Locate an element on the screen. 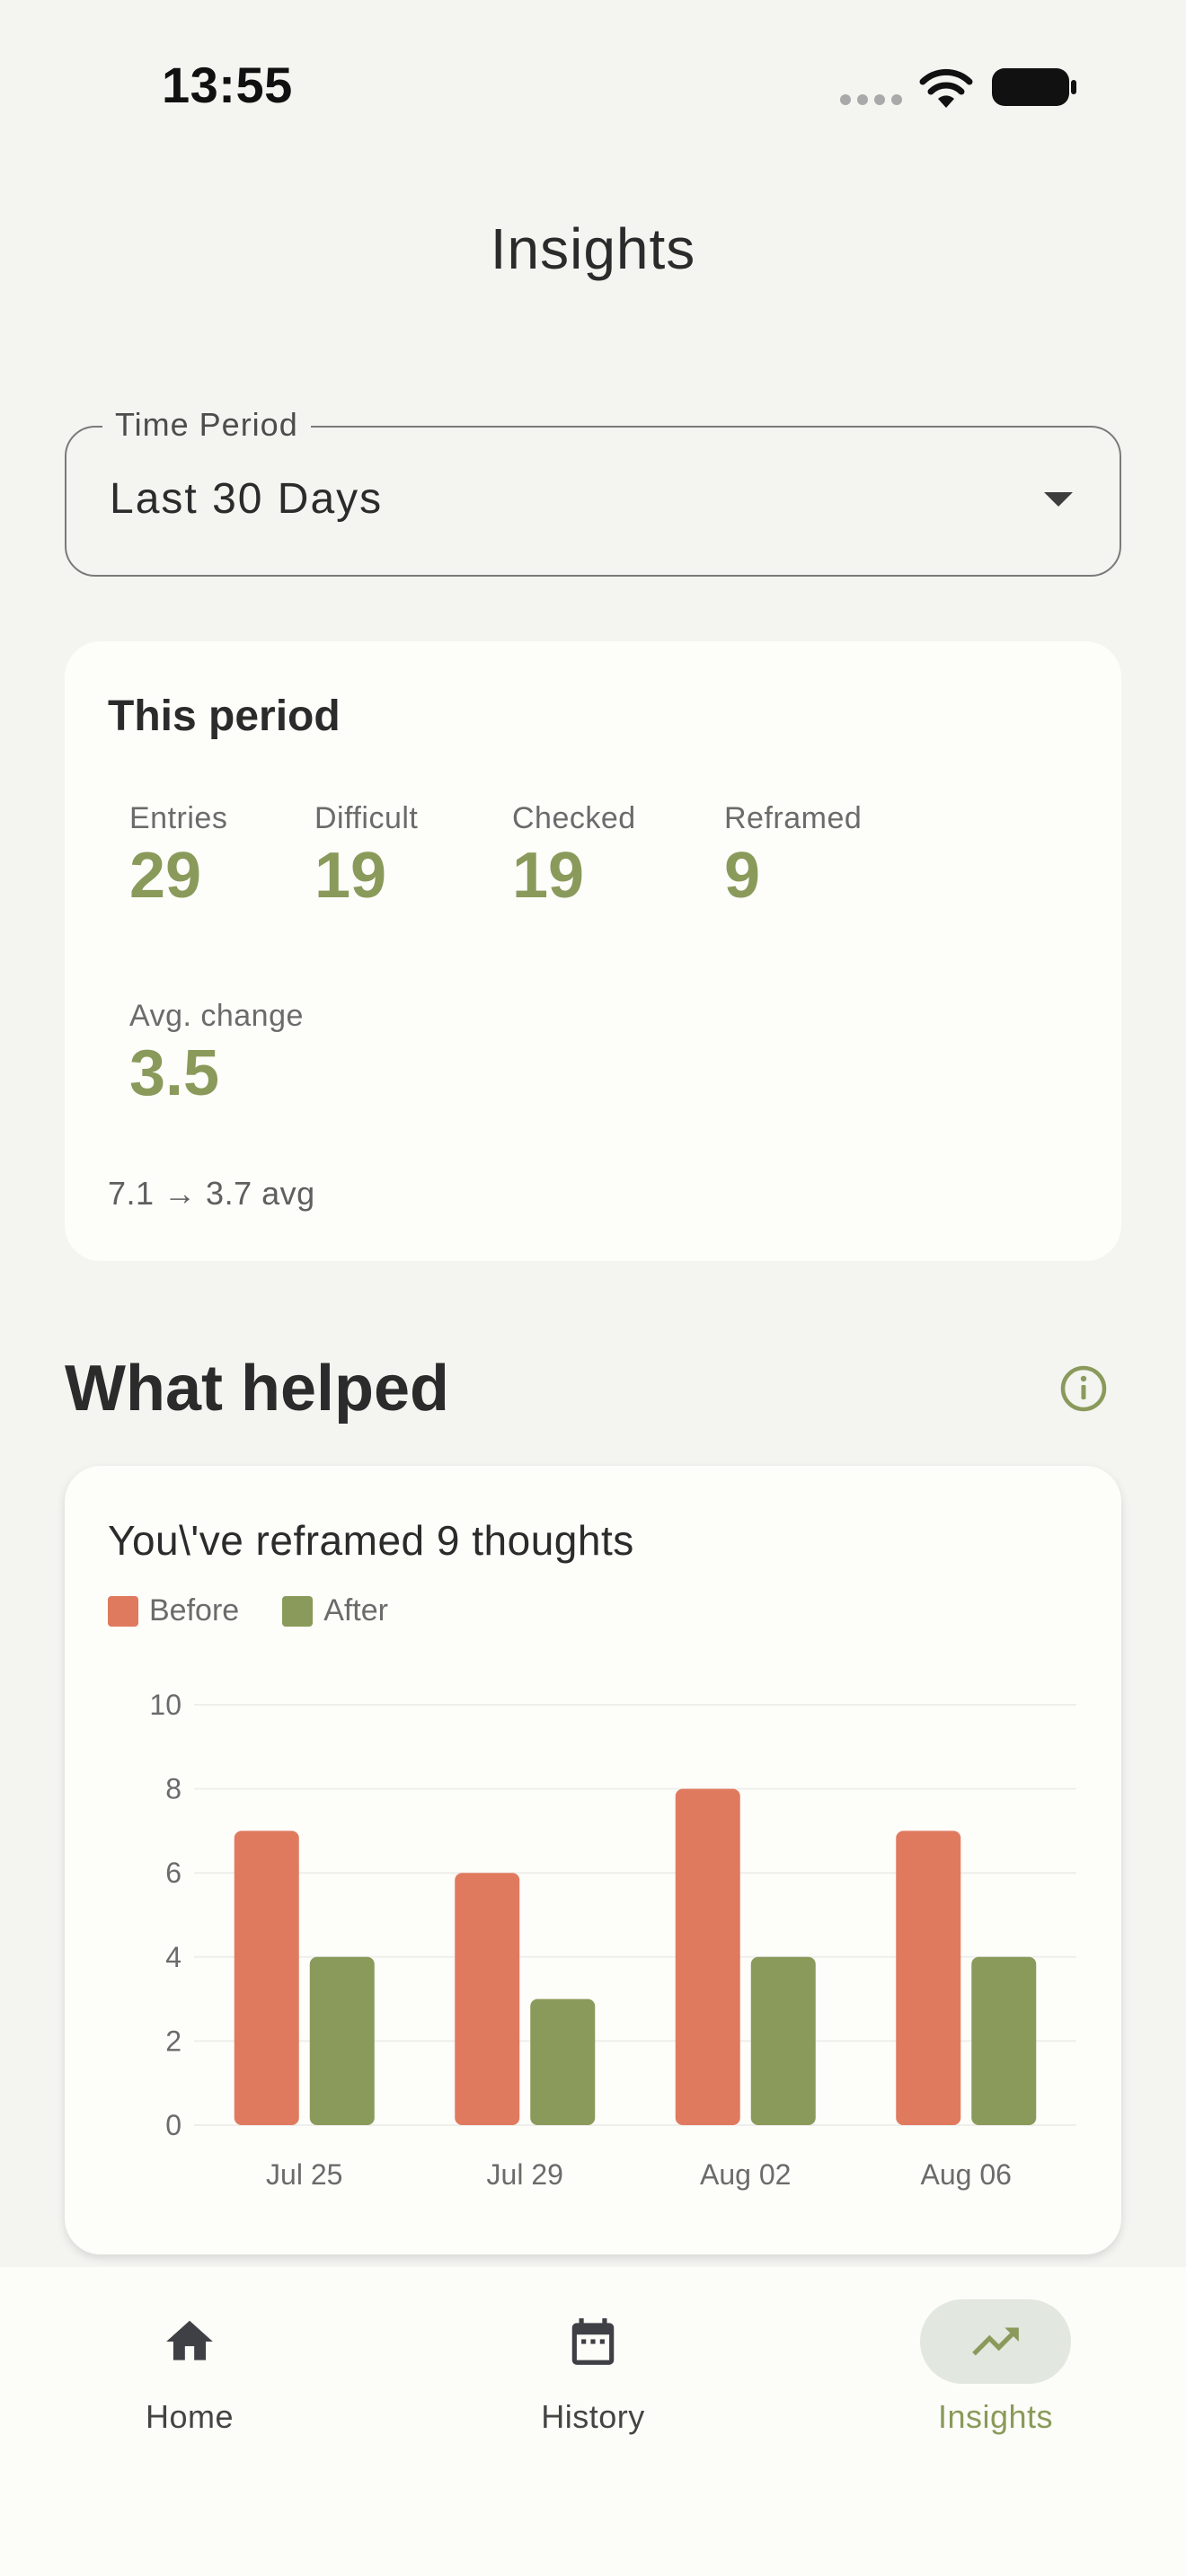 This screenshot has width=1186, height=2576. stat-label: Entries is located at coordinates (178, 818).